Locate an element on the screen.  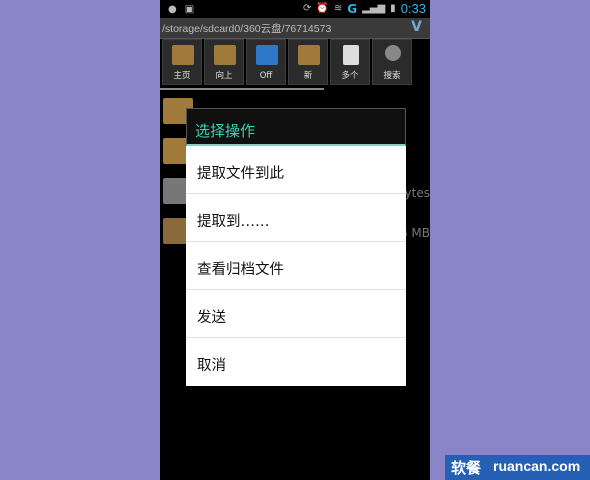
current-path: /storage/sdcard0/360云盘/76714573 is located at coordinates (247, 29).